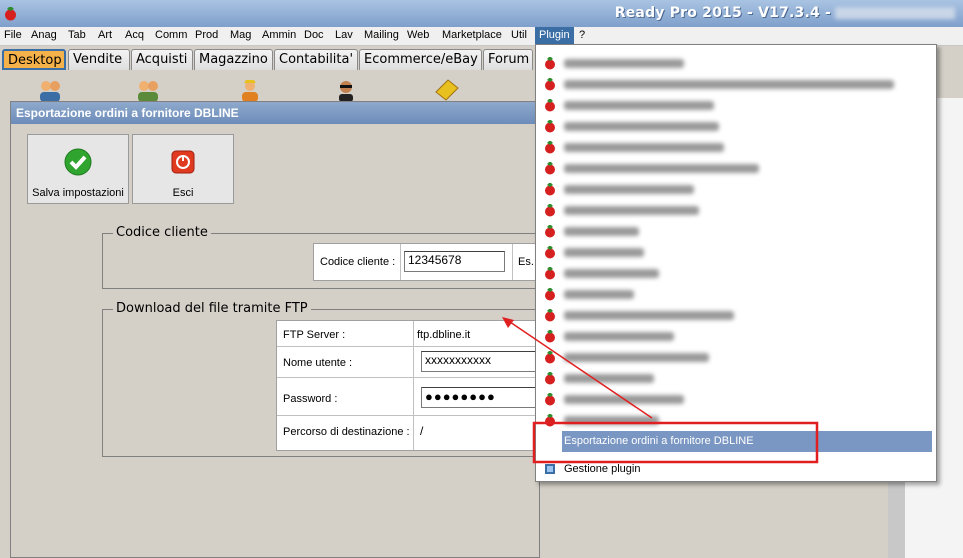 This screenshot has height=558, width=963. What do you see at coordinates (105, 35) in the screenshot?
I see `menu-art: Art` at bounding box center [105, 35].